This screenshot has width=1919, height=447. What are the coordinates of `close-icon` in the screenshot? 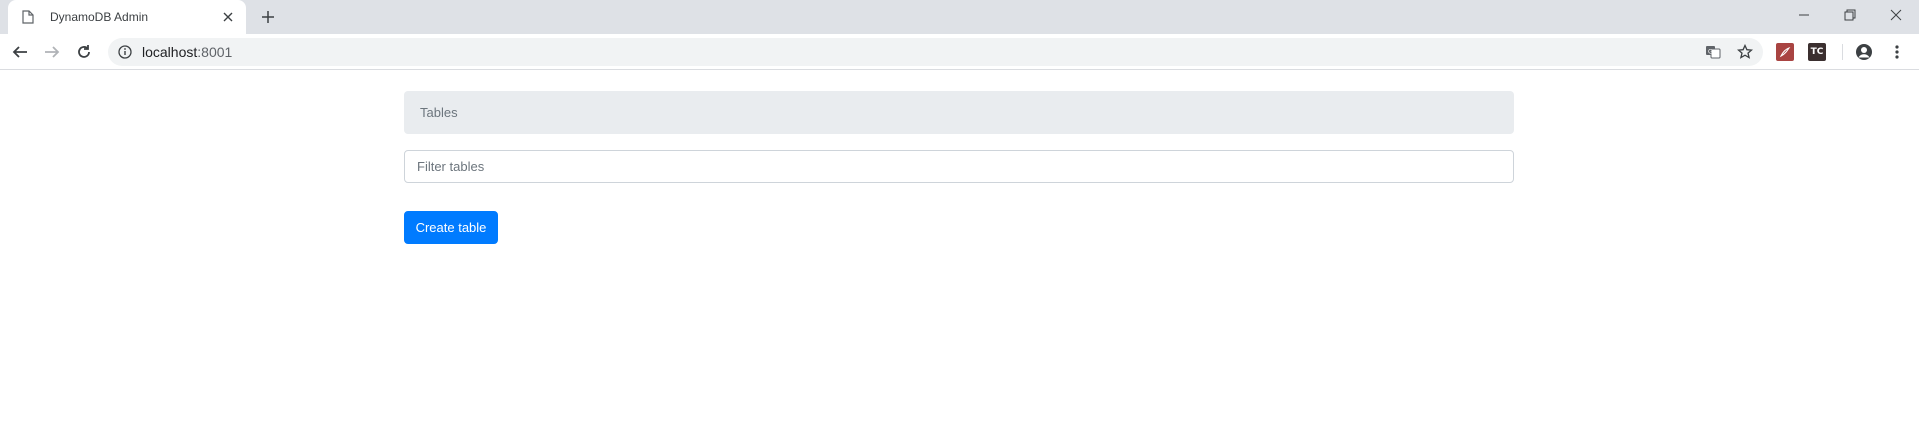 It's located at (1896, 15).